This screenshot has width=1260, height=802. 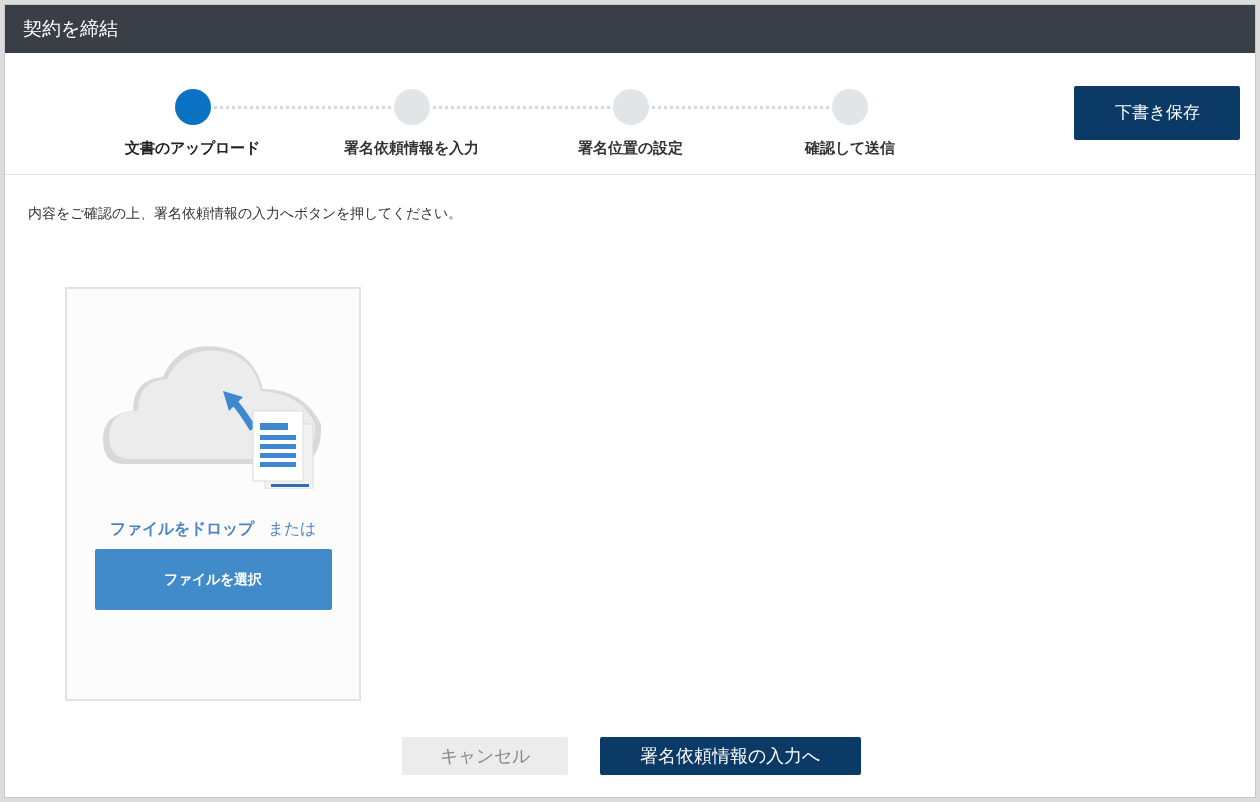 What do you see at coordinates (730, 756) in the screenshot?
I see `next-button: 署名依頼情報の入力へ` at bounding box center [730, 756].